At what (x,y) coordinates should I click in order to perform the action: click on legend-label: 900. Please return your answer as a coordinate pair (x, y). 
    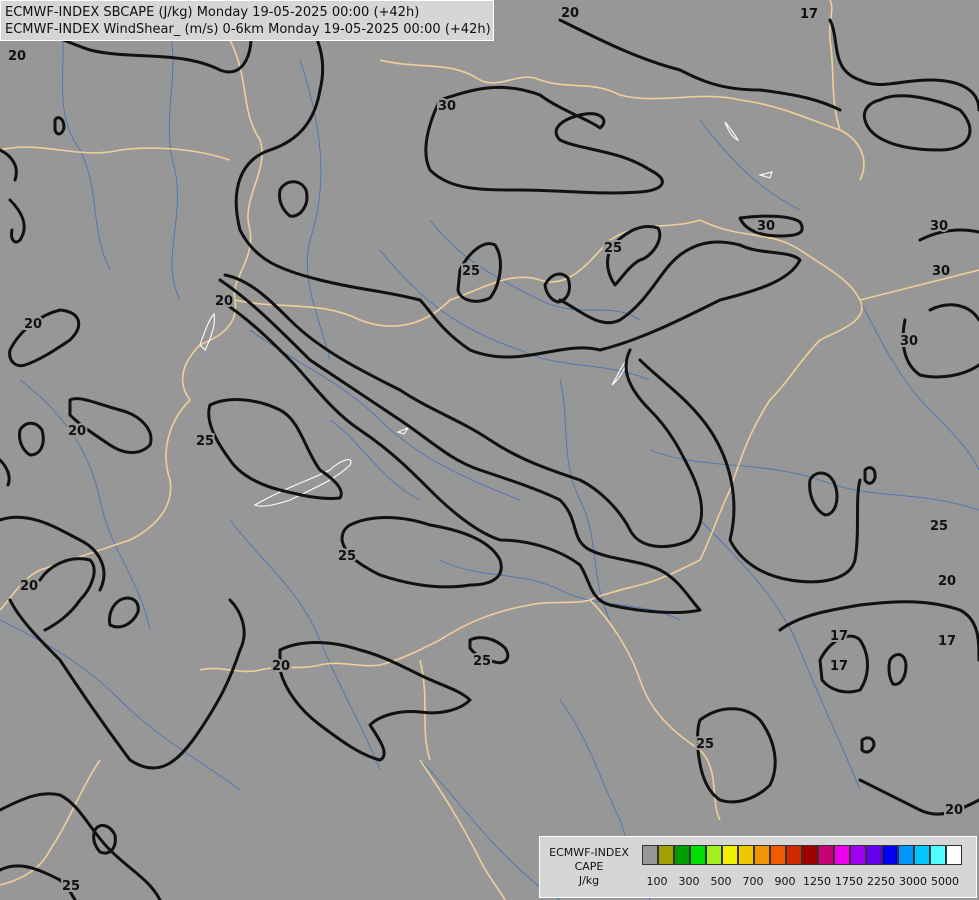
    Looking at the image, I should click on (785, 881).